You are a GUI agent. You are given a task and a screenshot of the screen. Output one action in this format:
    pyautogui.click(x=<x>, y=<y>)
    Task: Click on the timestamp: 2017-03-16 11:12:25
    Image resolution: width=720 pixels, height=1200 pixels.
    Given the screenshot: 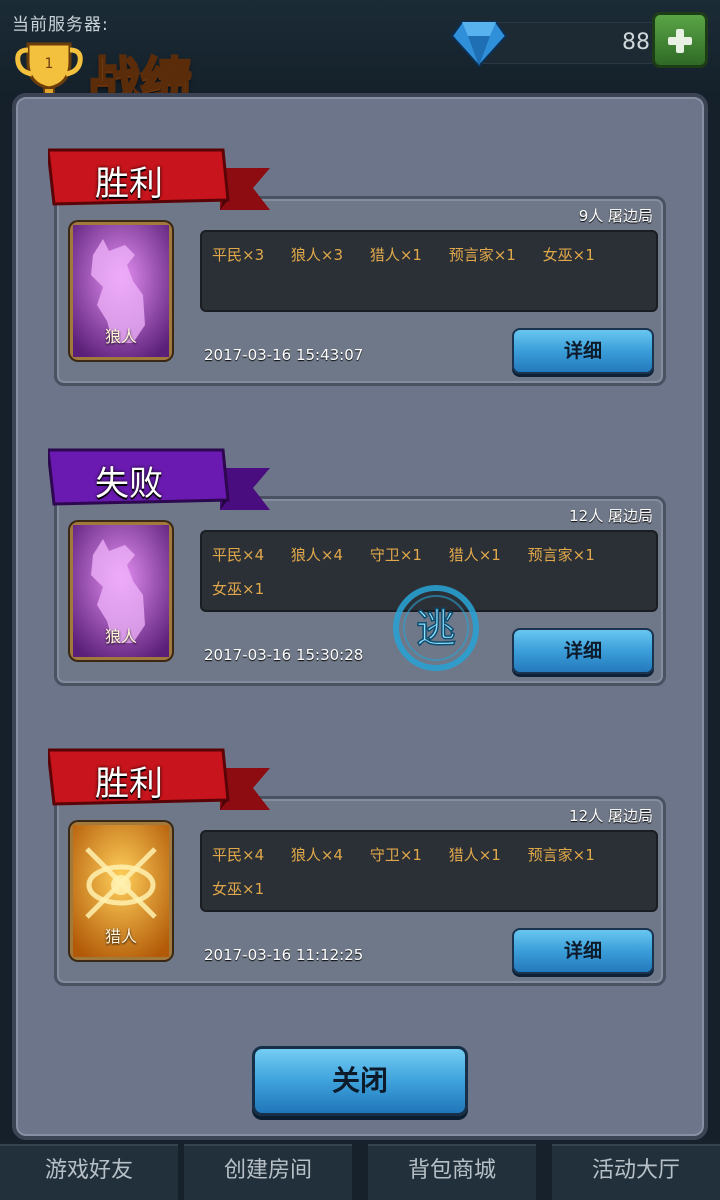 What is the action you would take?
    pyautogui.click(x=284, y=955)
    